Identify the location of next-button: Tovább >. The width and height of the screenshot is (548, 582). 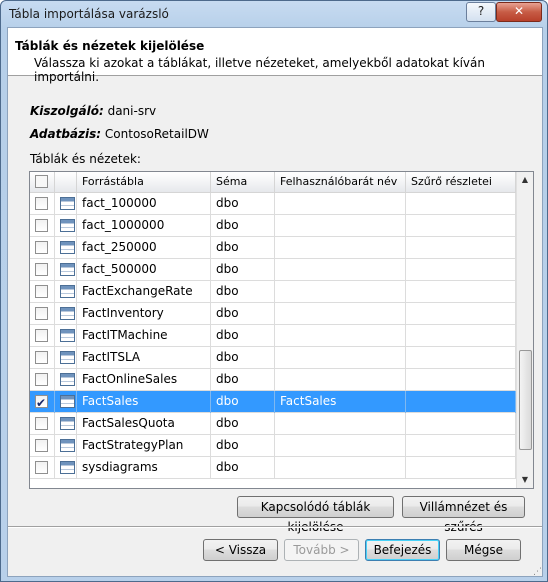
(321, 550).